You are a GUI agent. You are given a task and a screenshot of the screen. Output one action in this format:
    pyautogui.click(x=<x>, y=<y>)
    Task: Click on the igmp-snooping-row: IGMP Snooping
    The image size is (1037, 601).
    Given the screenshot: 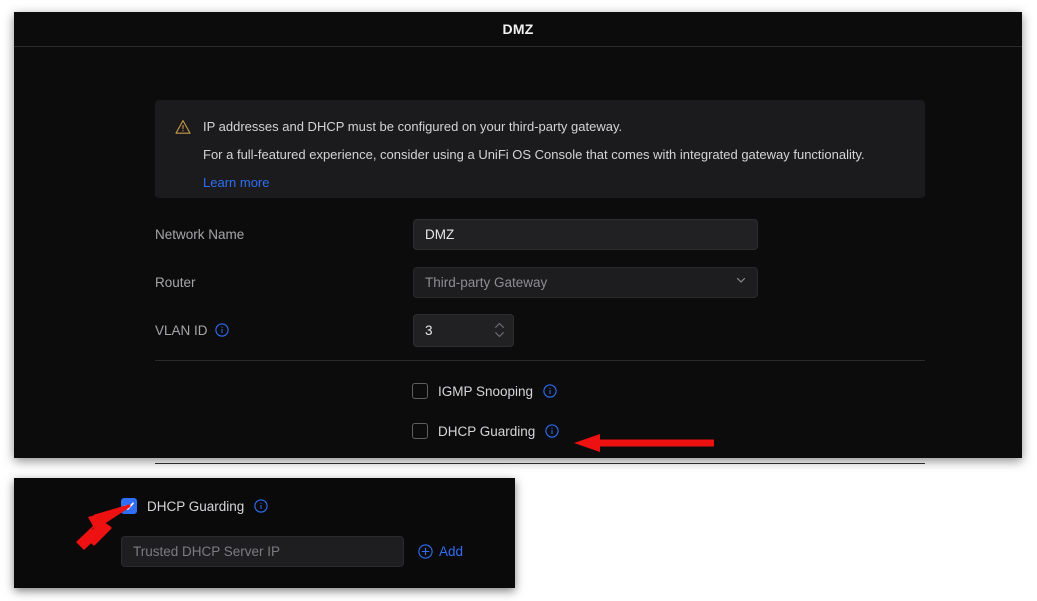 What is the action you would take?
    pyautogui.click(x=484, y=391)
    